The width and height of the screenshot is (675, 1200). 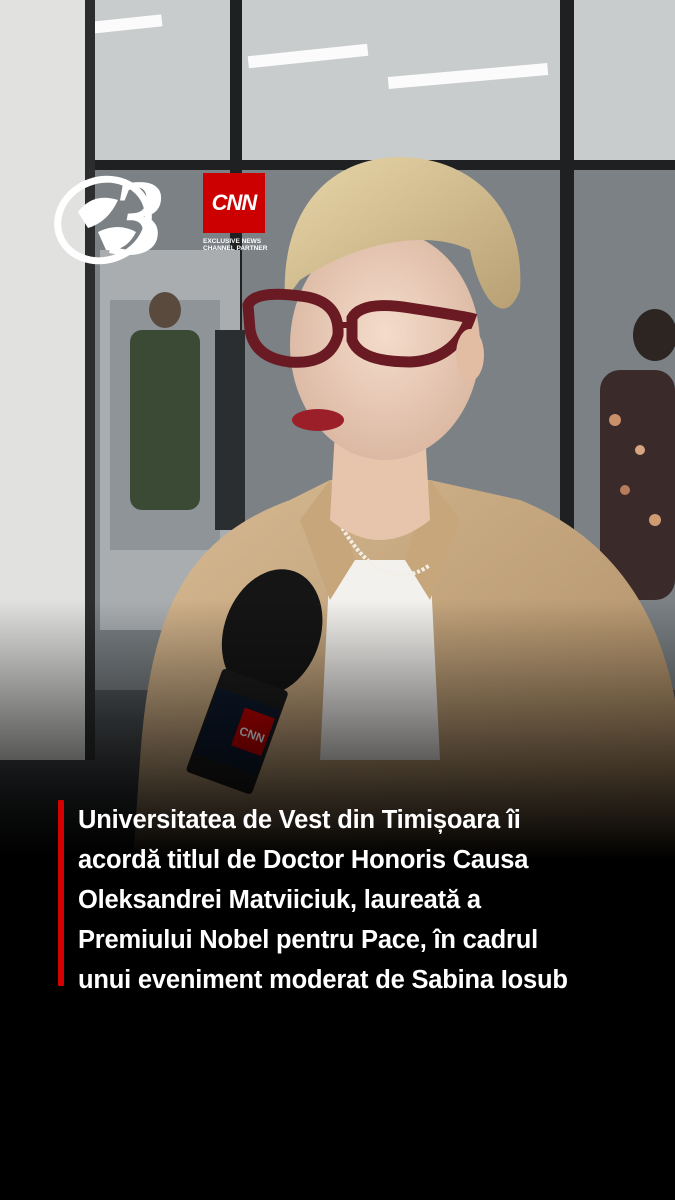 I want to click on caption-line: Premiului Nobel pentru Pace, în cadrul, so click(x=308, y=940).